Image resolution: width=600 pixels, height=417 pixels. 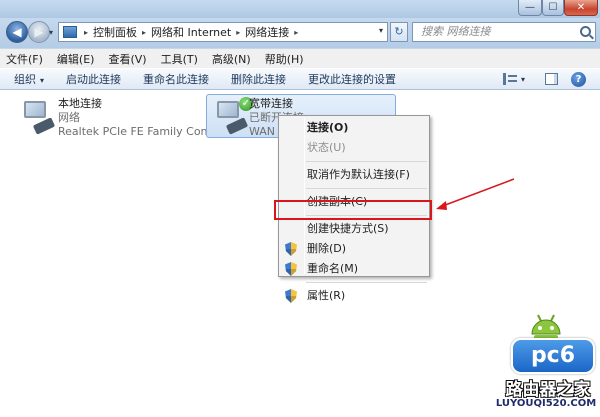 What do you see at coordinates (333, 268) in the screenshot?
I see `menu-item-label: 重命名(M)` at bounding box center [333, 268].